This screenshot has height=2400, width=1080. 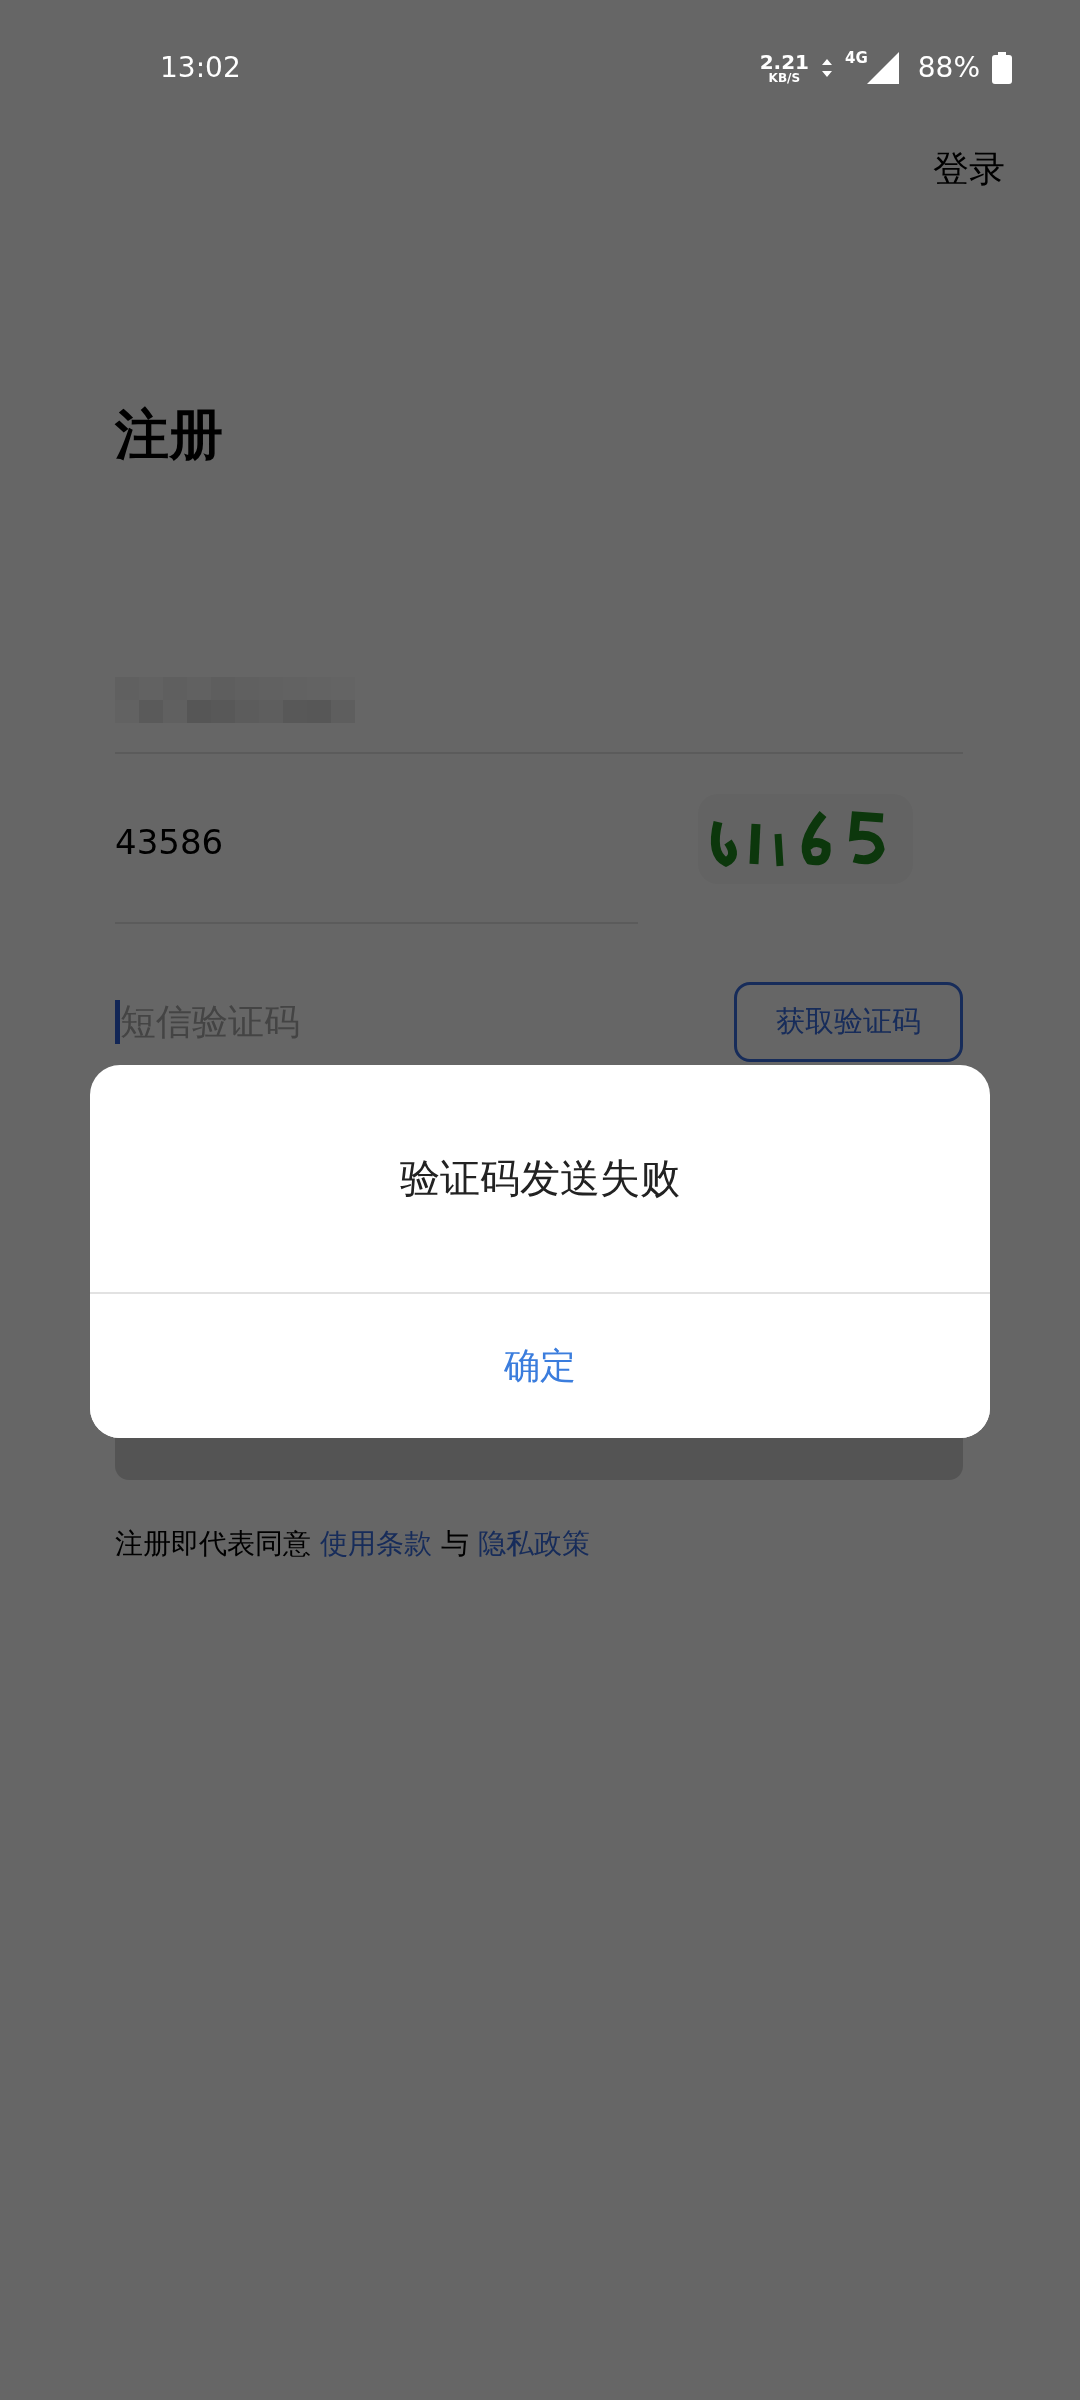 What do you see at coordinates (848, 1022) in the screenshot?
I see `get-code-button: 获取验证码` at bounding box center [848, 1022].